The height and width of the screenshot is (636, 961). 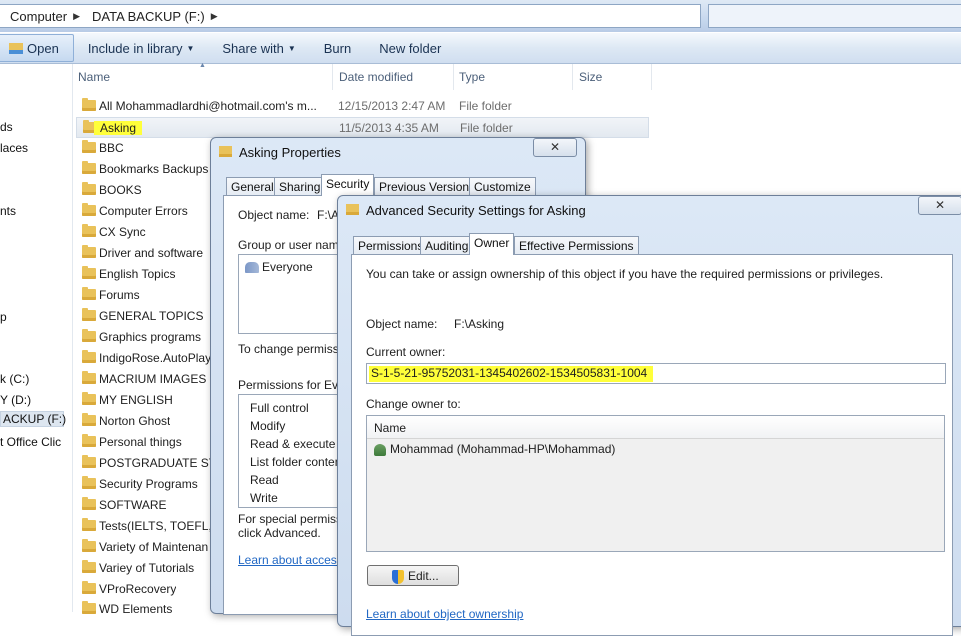 What do you see at coordinates (392, 106) in the screenshot?
I see `file-date: 12/15/2013 2:47 AM` at bounding box center [392, 106].